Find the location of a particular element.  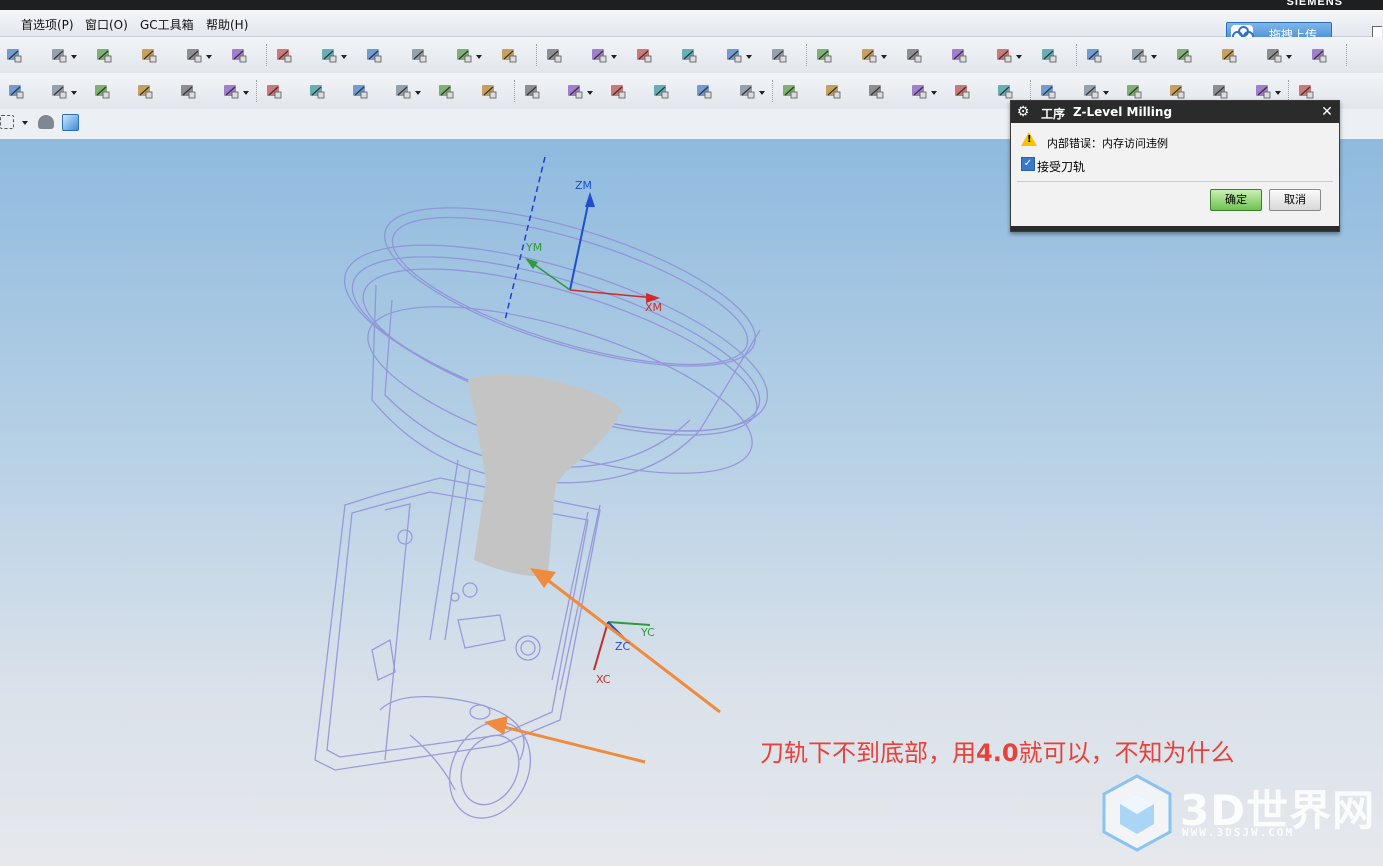

verify-path-icon is located at coordinates (59, 91).